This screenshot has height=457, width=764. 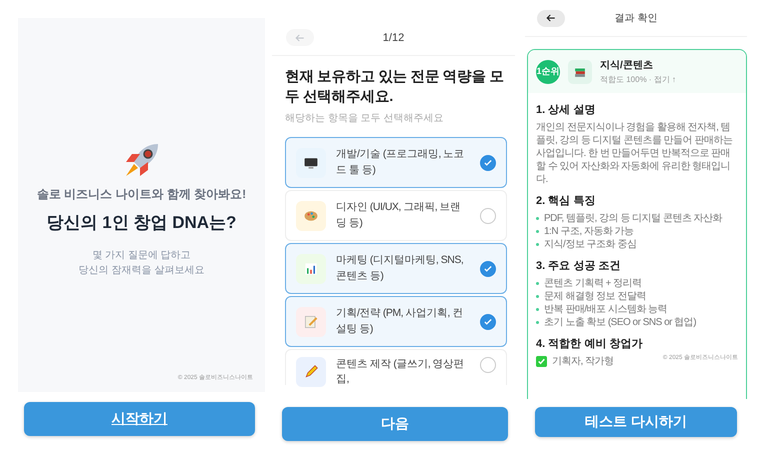 I want to click on question-title: 현재 보유하고 있는 전문 역량을 모두 선택해주세요., so click(x=395, y=87).